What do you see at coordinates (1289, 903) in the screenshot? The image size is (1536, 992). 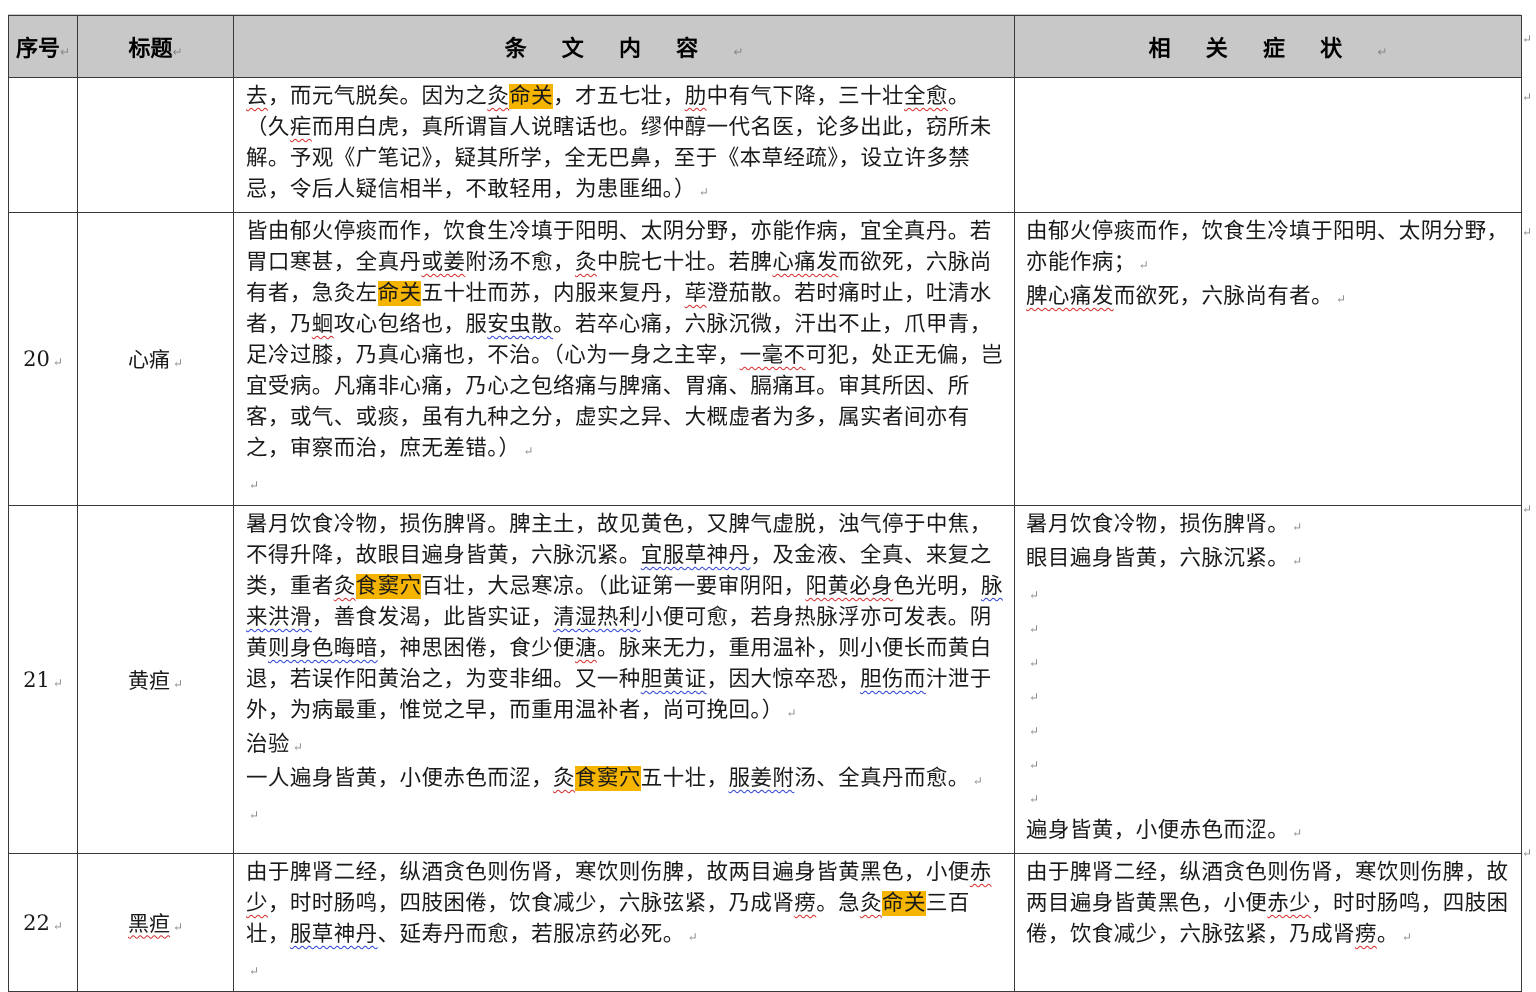 I see `spellcheck-underline: 赤少` at bounding box center [1289, 903].